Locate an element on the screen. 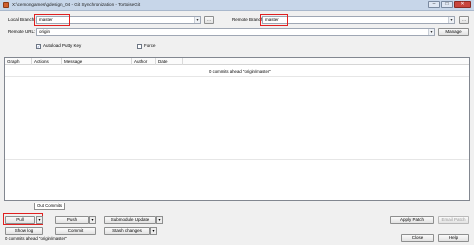  status-text: 0 commits ahead "origin/master" is located at coordinates (36, 238).